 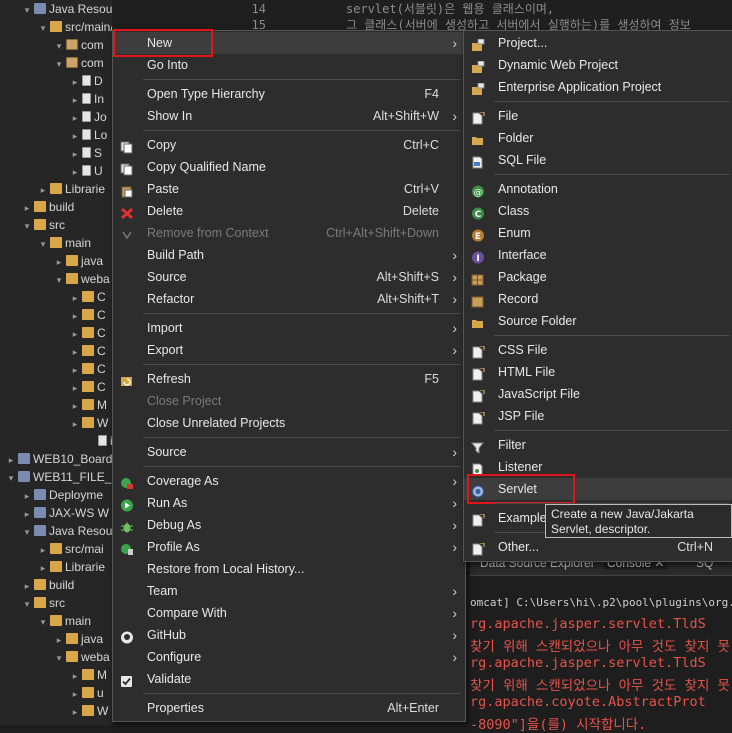 I want to click on new-item-annotation: @ Annotation, so click(x=598, y=189).